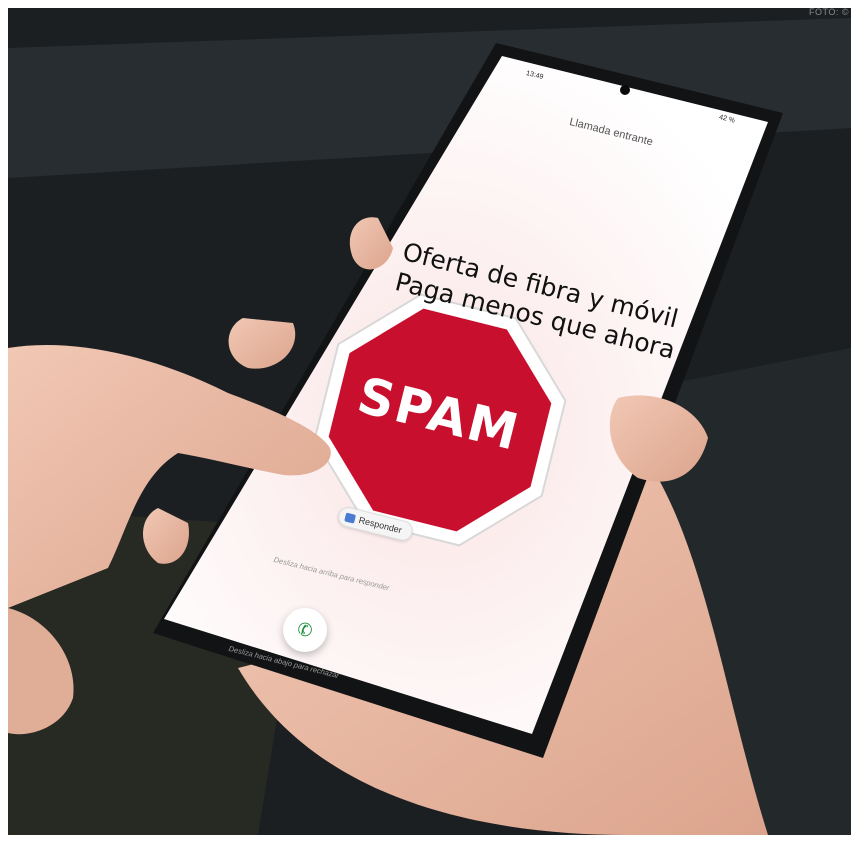 The image size is (859, 843). I want to click on message-icon, so click(350, 518).